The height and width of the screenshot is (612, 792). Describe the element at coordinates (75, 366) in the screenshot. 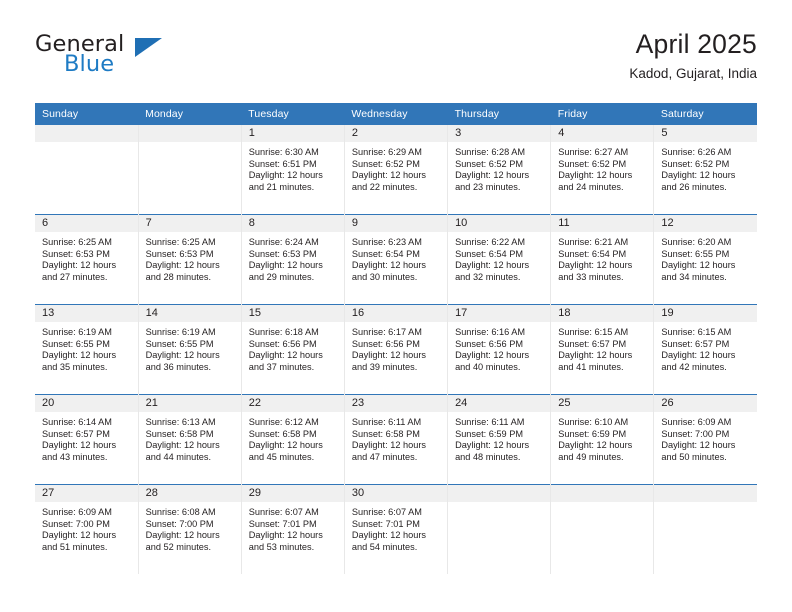

I see `day-detail-line: and 35 minutes.` at that location.